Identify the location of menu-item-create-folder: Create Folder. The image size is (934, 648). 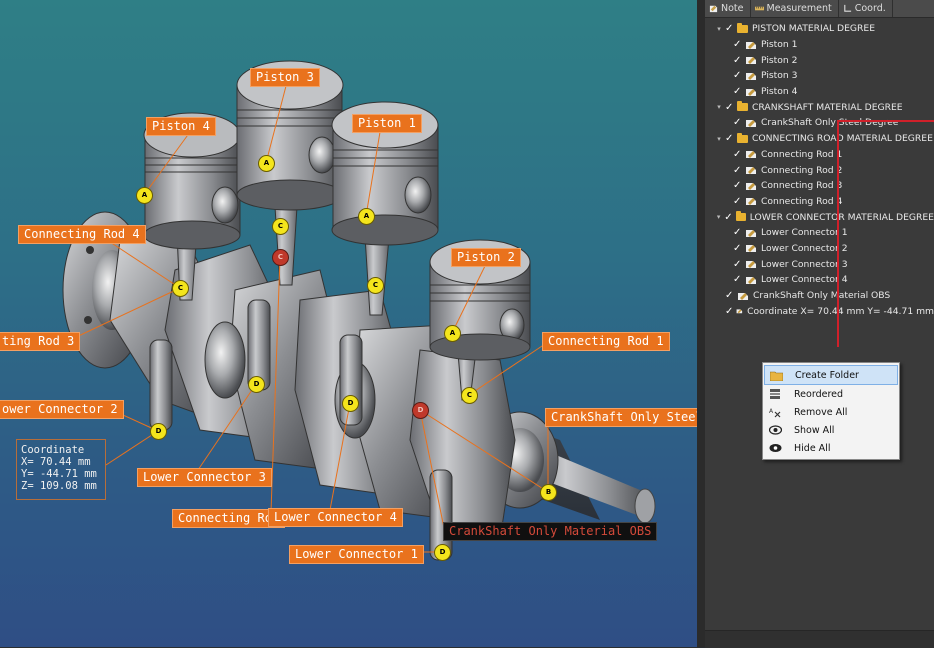
(831, 375).